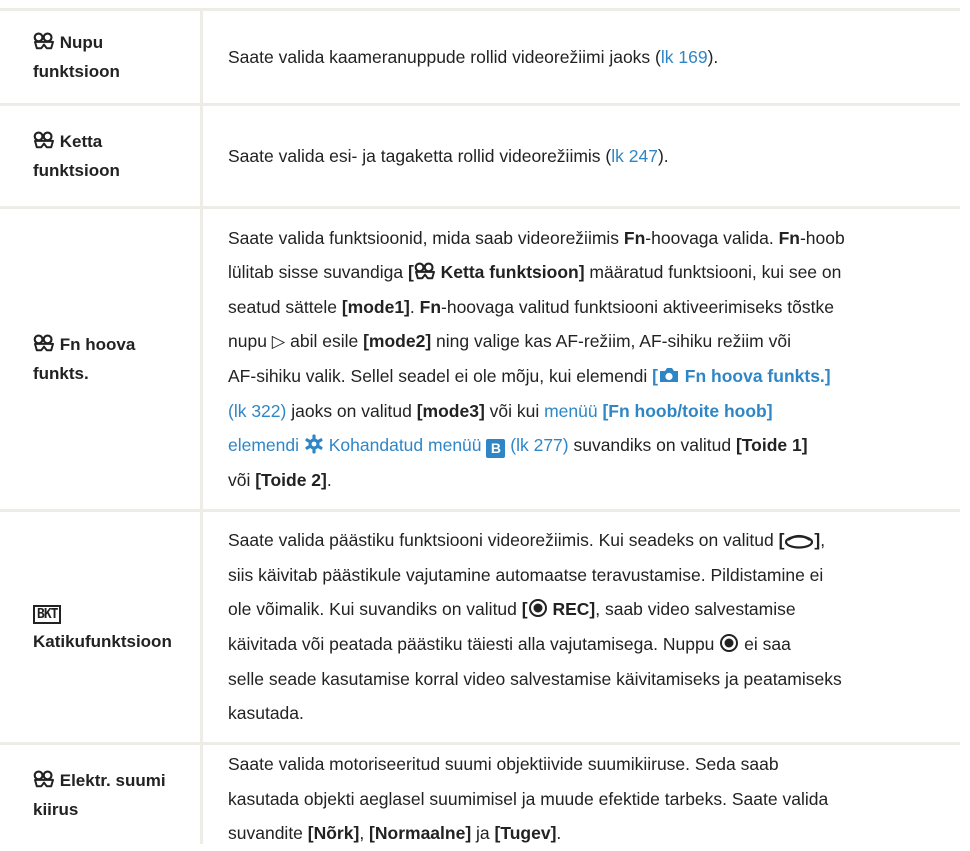 The width and height of the screenshot is (970, 851). I want to click on desc-text: määratud funktsiooni, kui see on, so click(713, 272).